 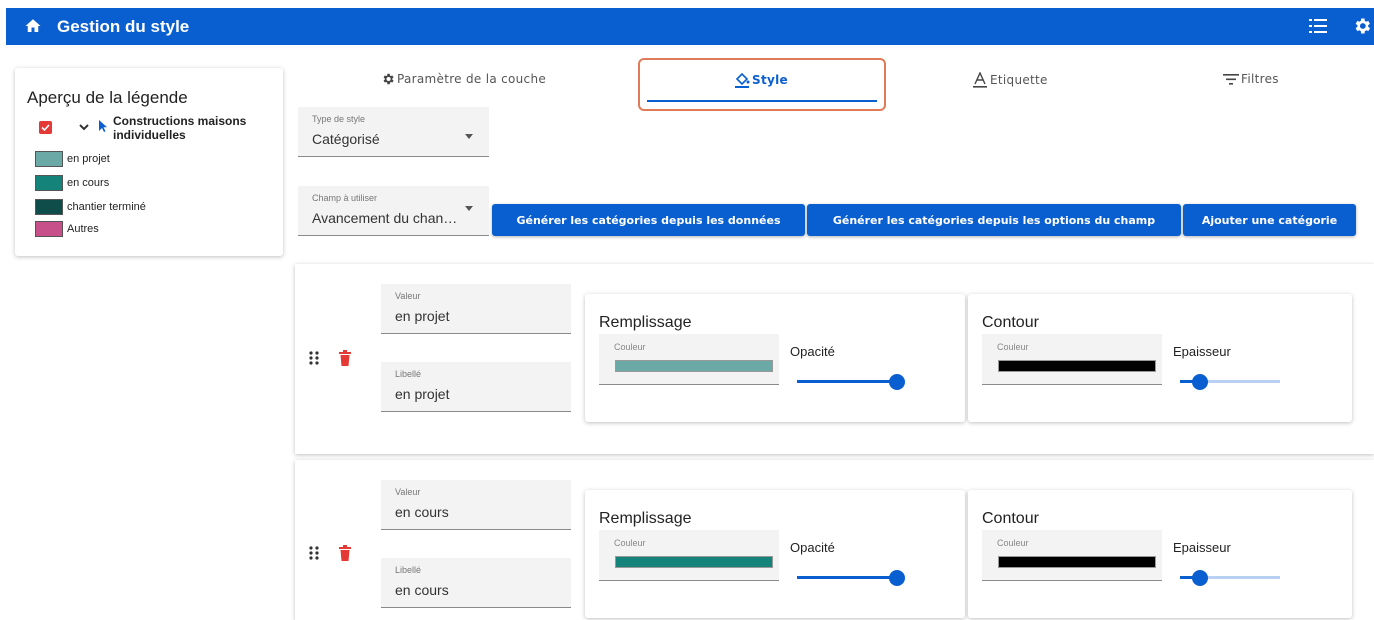 I want to click on category-label-field: Libellé en projet, so click(x=476, y=387).